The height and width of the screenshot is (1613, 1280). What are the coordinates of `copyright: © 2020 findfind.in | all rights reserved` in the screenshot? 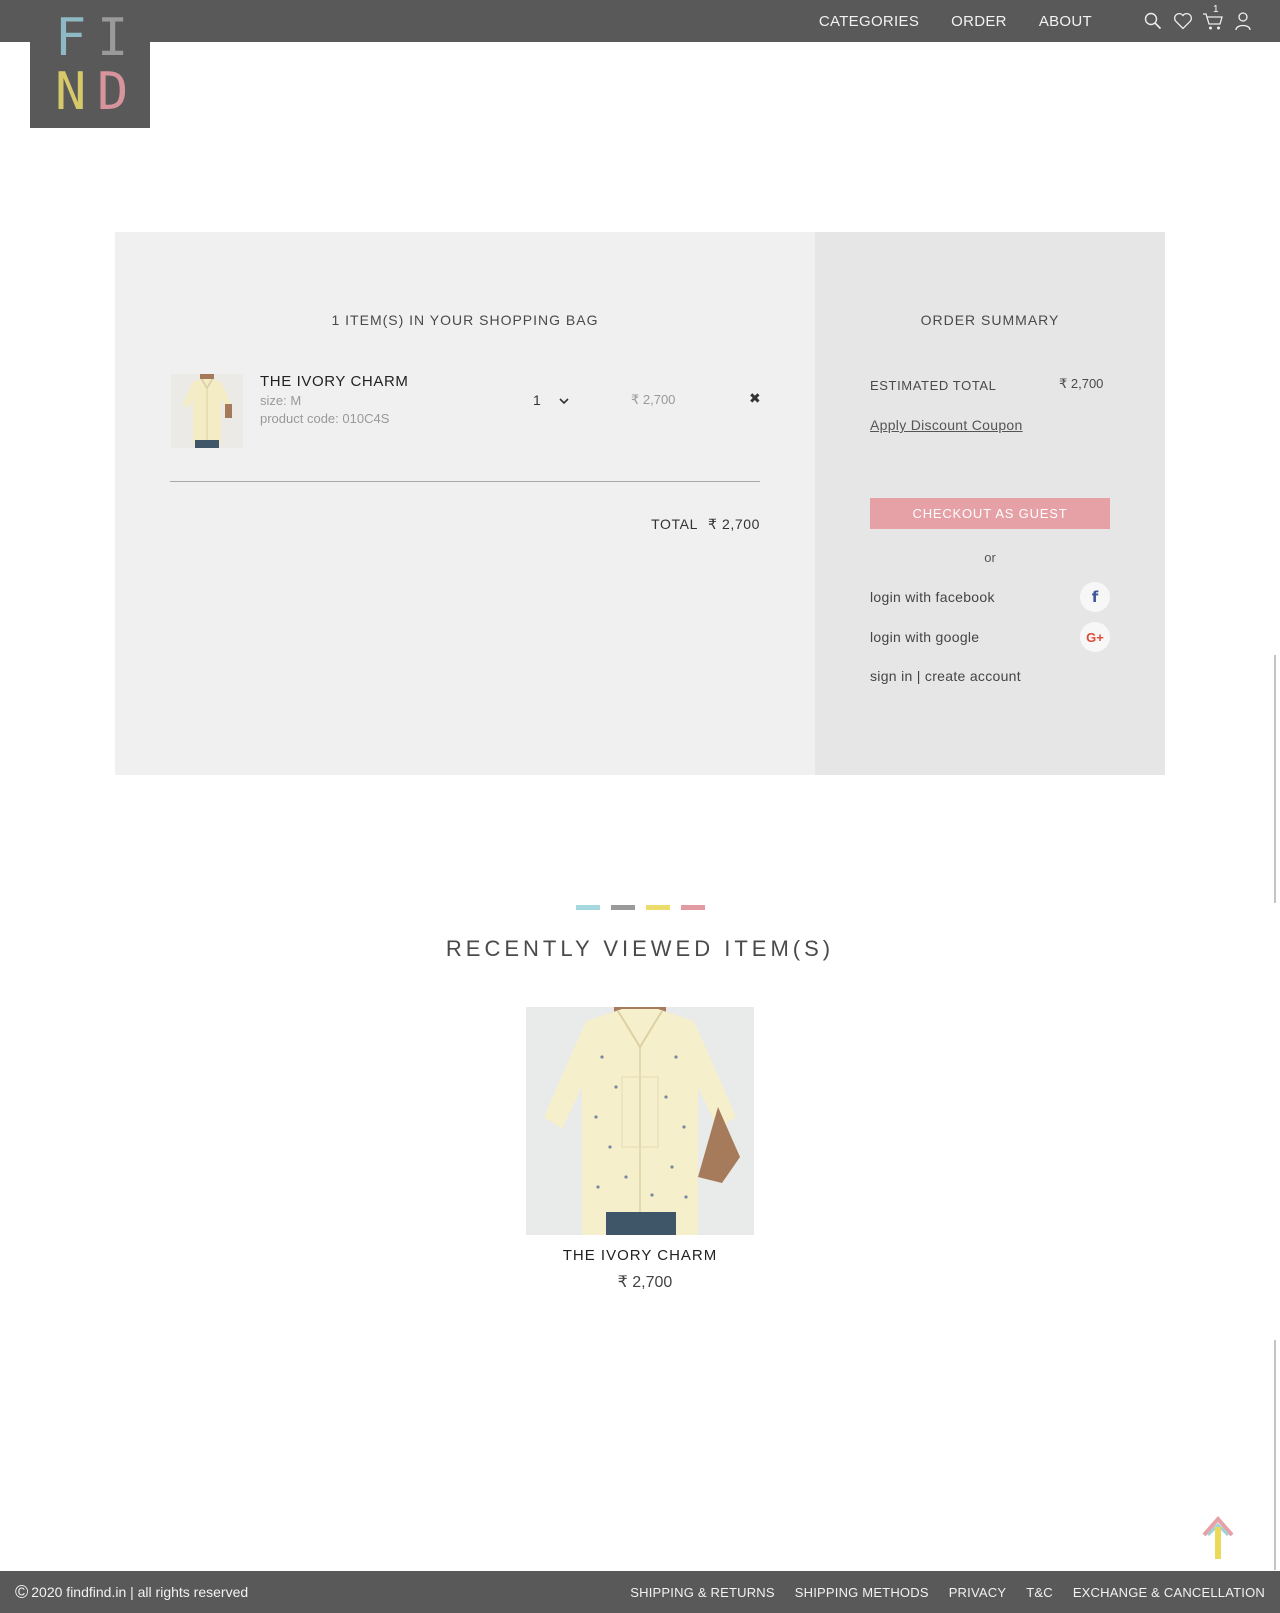 It's located at (131, 1592).